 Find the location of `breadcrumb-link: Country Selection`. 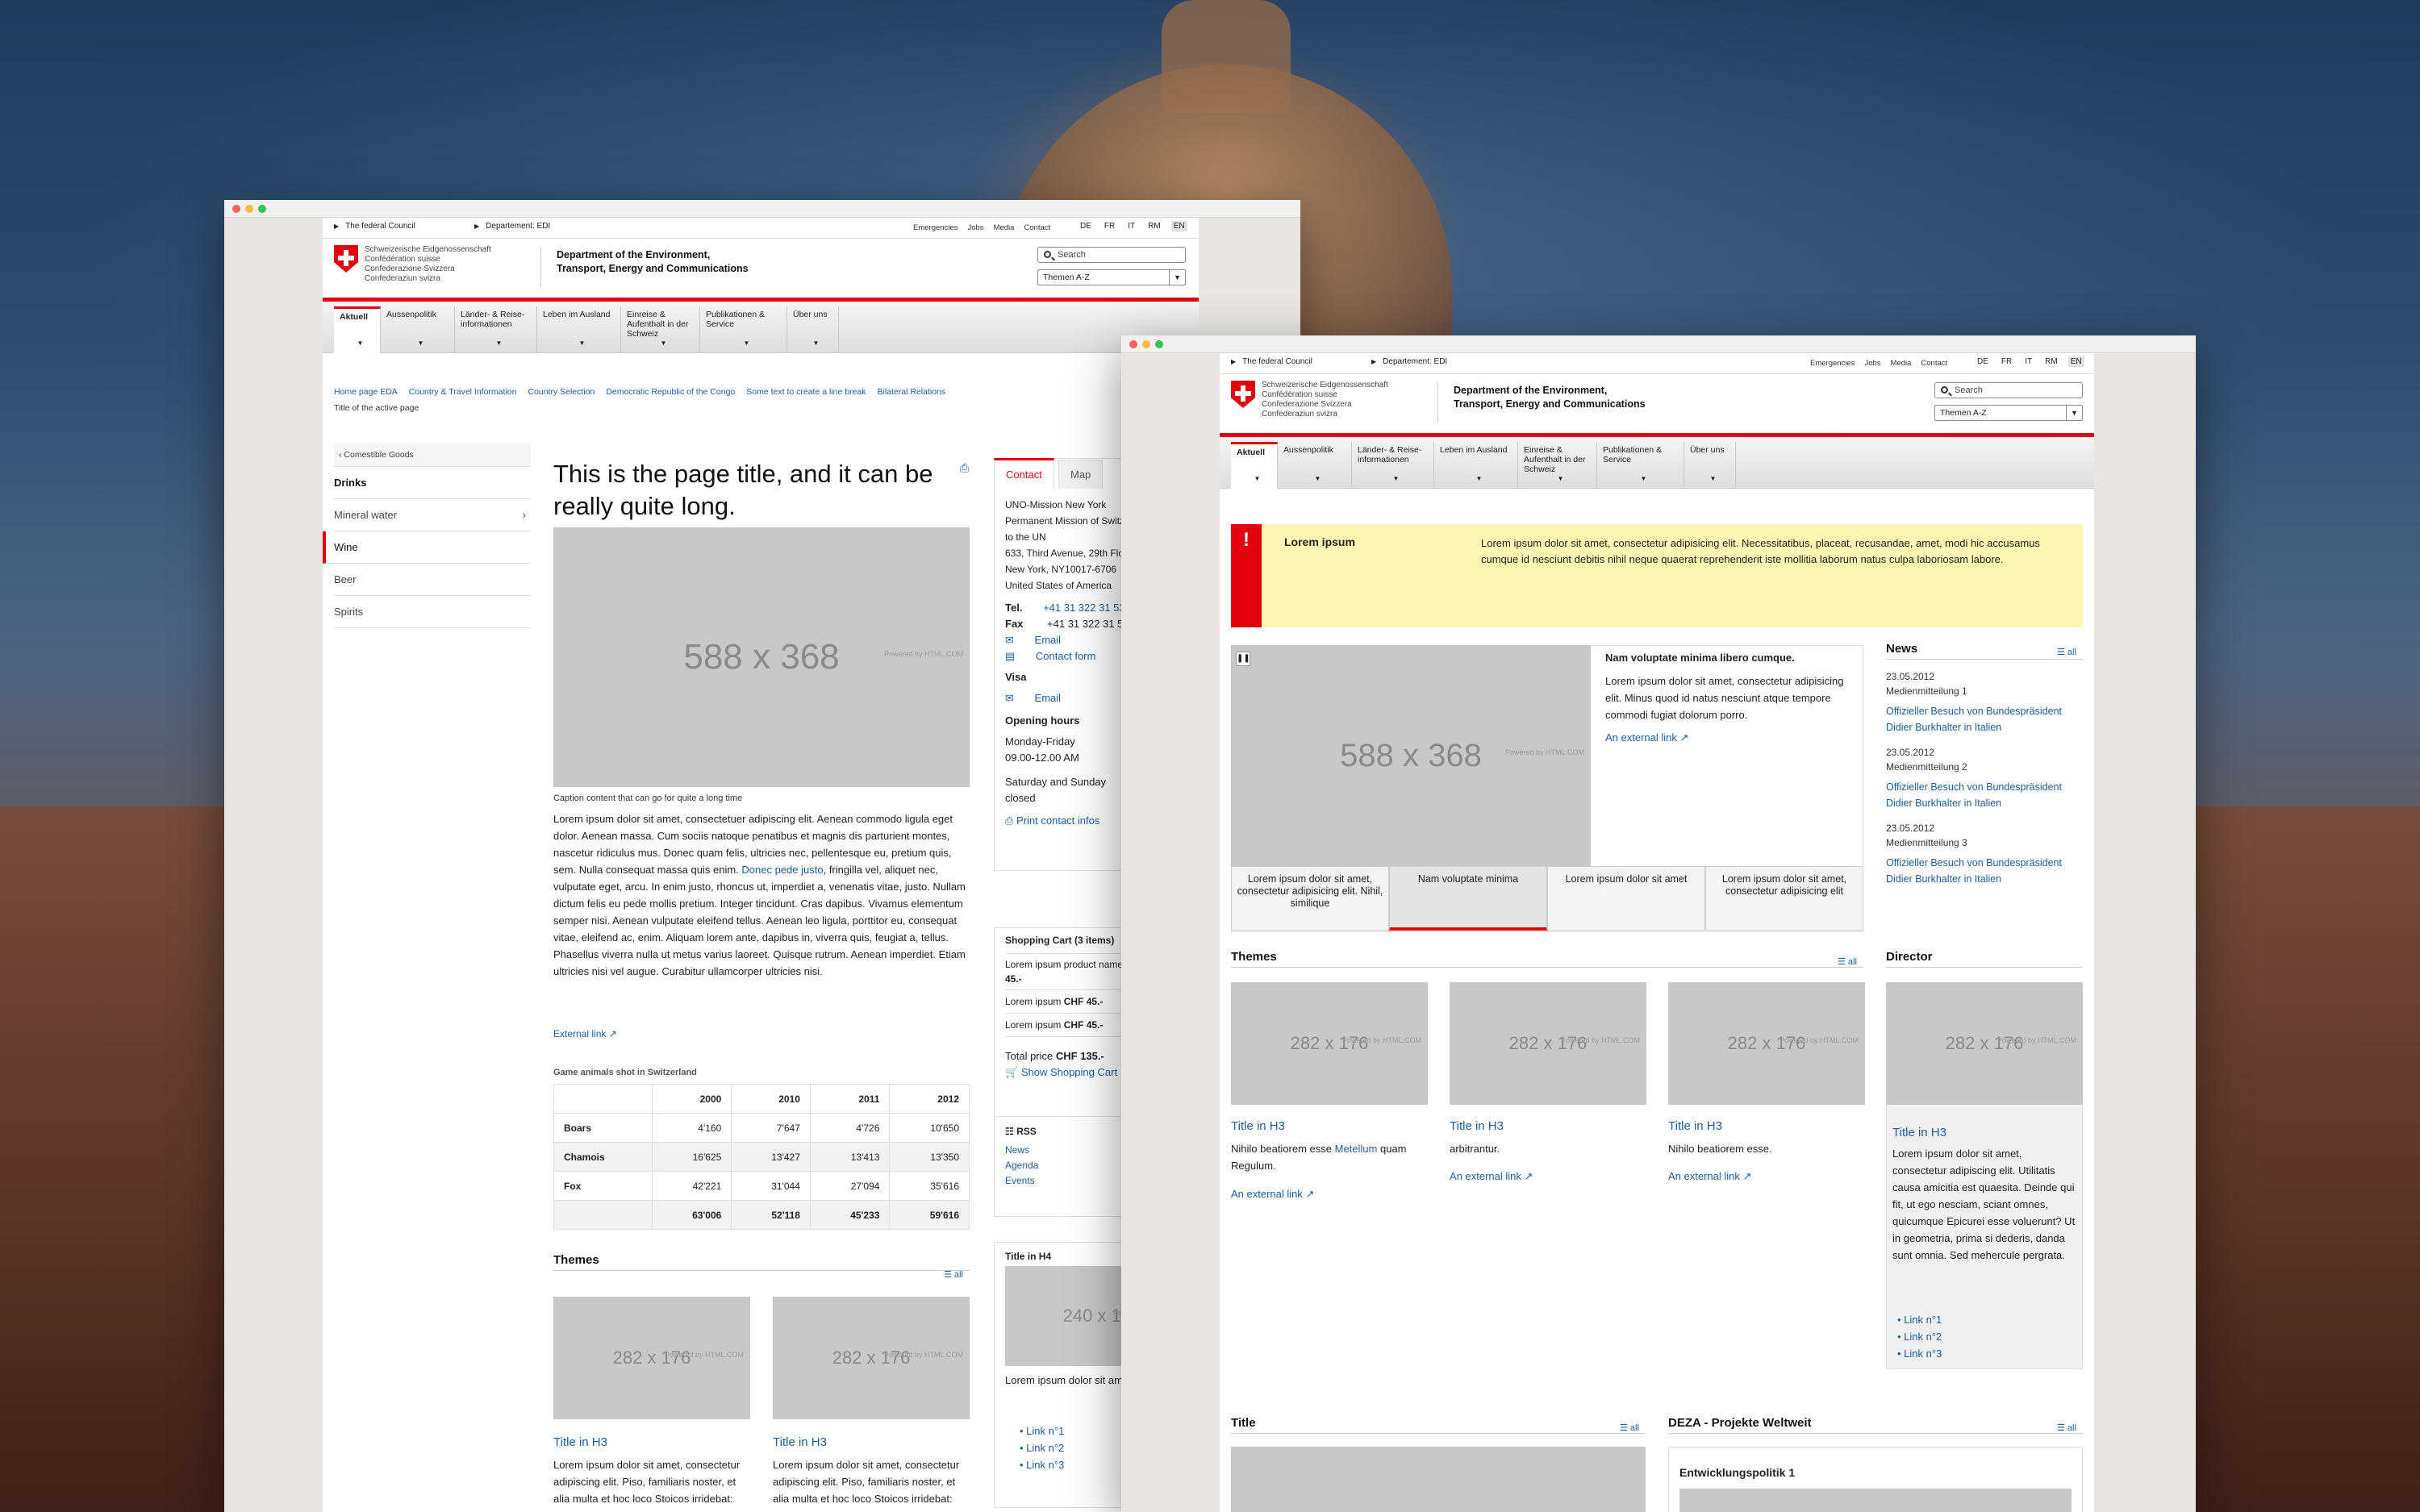

breadcrumb-link: Country Selection is located at coordinates (561, 392).